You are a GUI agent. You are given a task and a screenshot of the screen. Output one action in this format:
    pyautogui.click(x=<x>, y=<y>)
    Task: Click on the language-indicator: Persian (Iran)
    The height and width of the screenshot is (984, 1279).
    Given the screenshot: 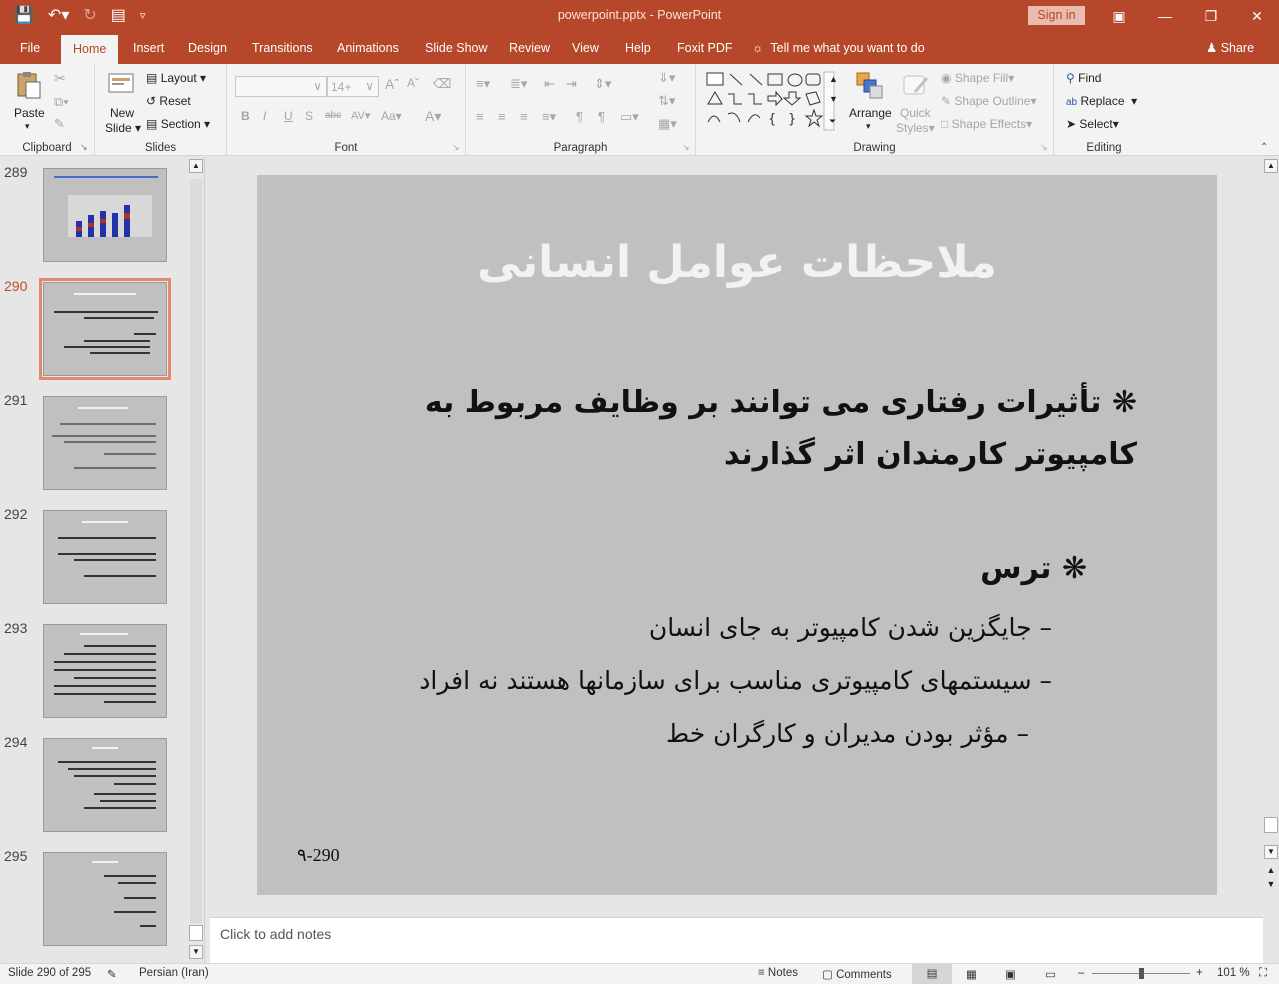 What is the action you would take?
    pyautogui.click(x=174, y=973)
    